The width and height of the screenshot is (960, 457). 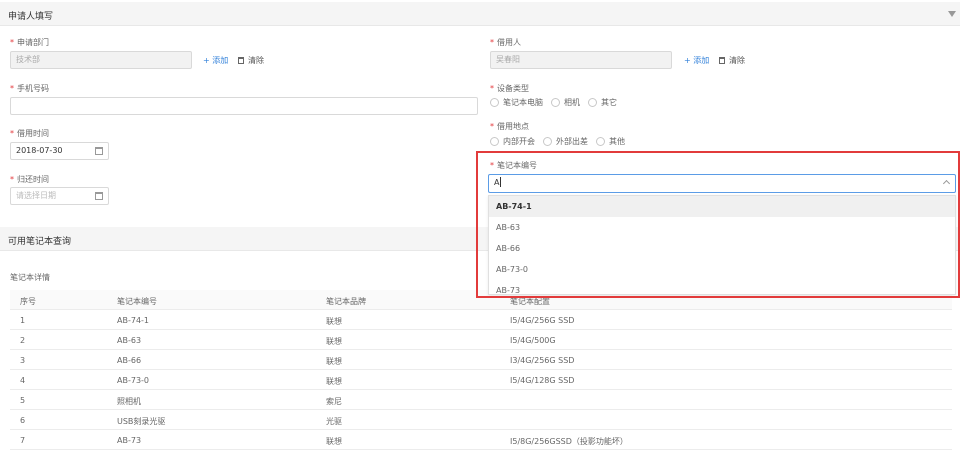 What do you see at coordinates (565, 102) in the screenshot?
I see `device-type-option-camera: 相机` at bounding box center [565, 102].